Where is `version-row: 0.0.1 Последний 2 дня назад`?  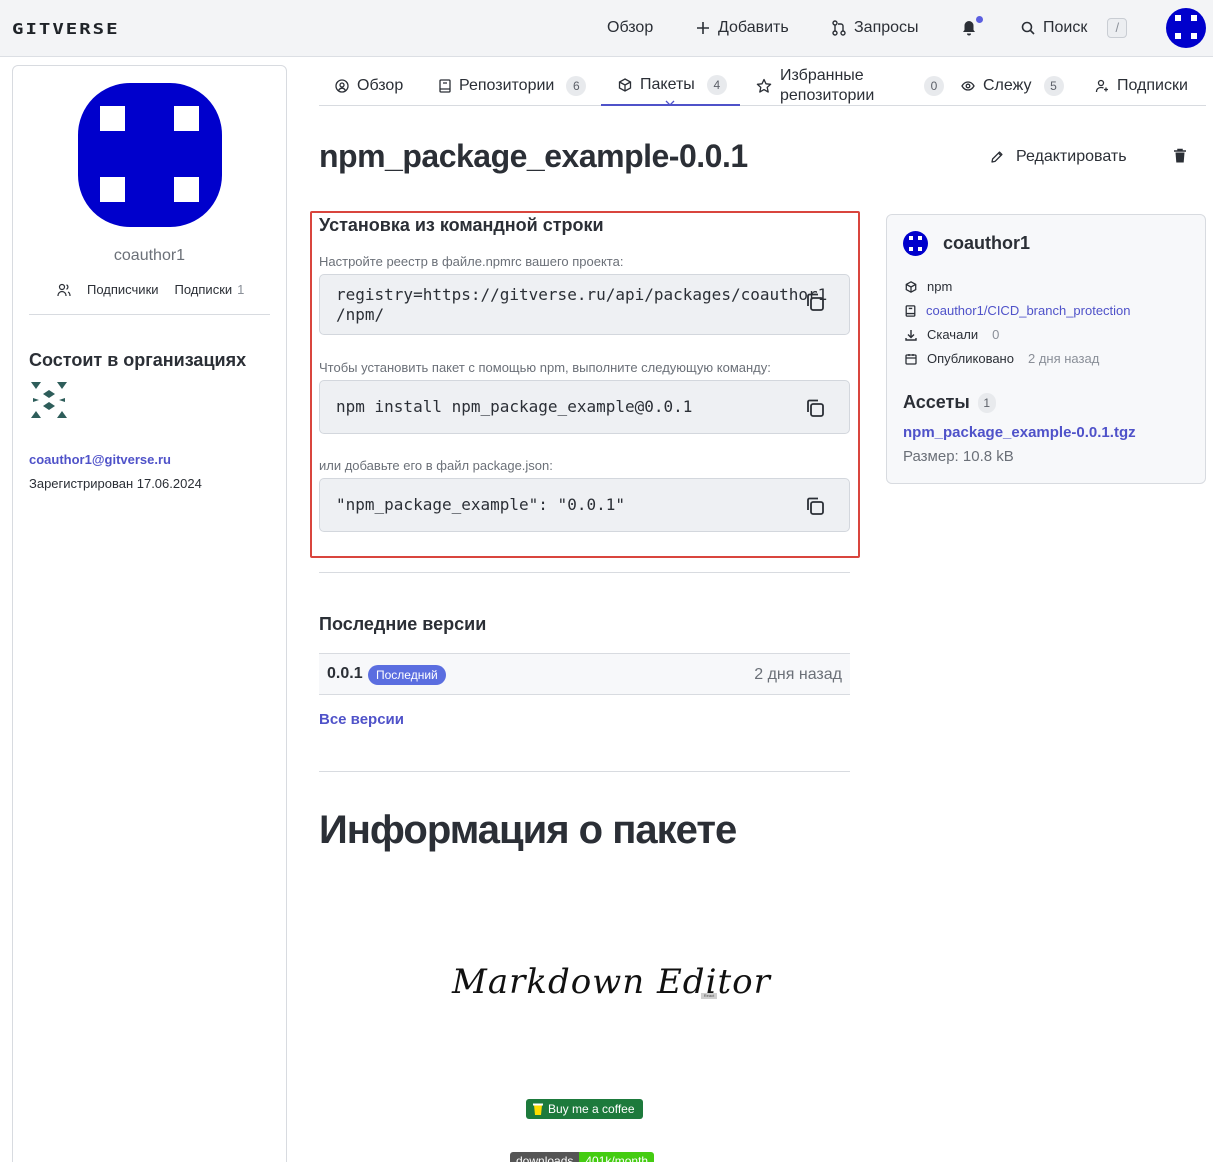
version-row: 0.0.1 Последний 2 дня назад is located at coordinates (584, 674).